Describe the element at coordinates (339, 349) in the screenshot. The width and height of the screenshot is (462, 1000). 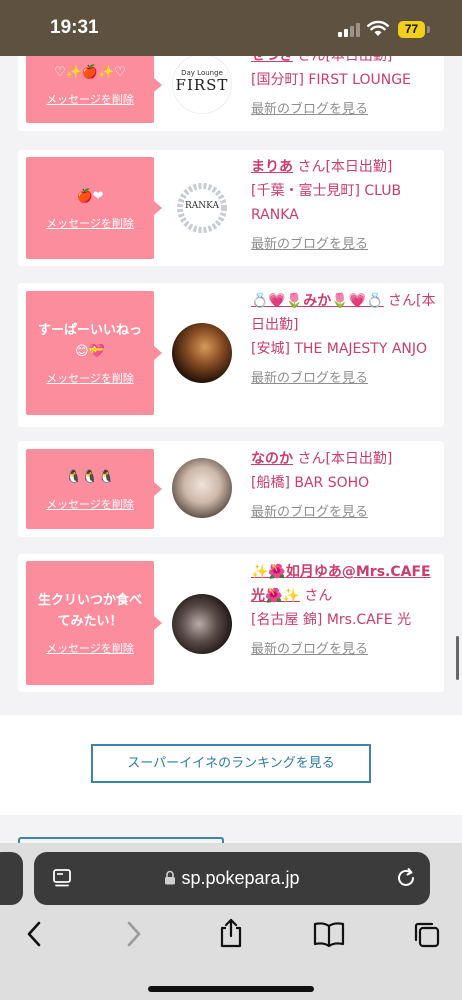
I see `shop-info: [安城] THE MAJESTY ANJO` at that location.